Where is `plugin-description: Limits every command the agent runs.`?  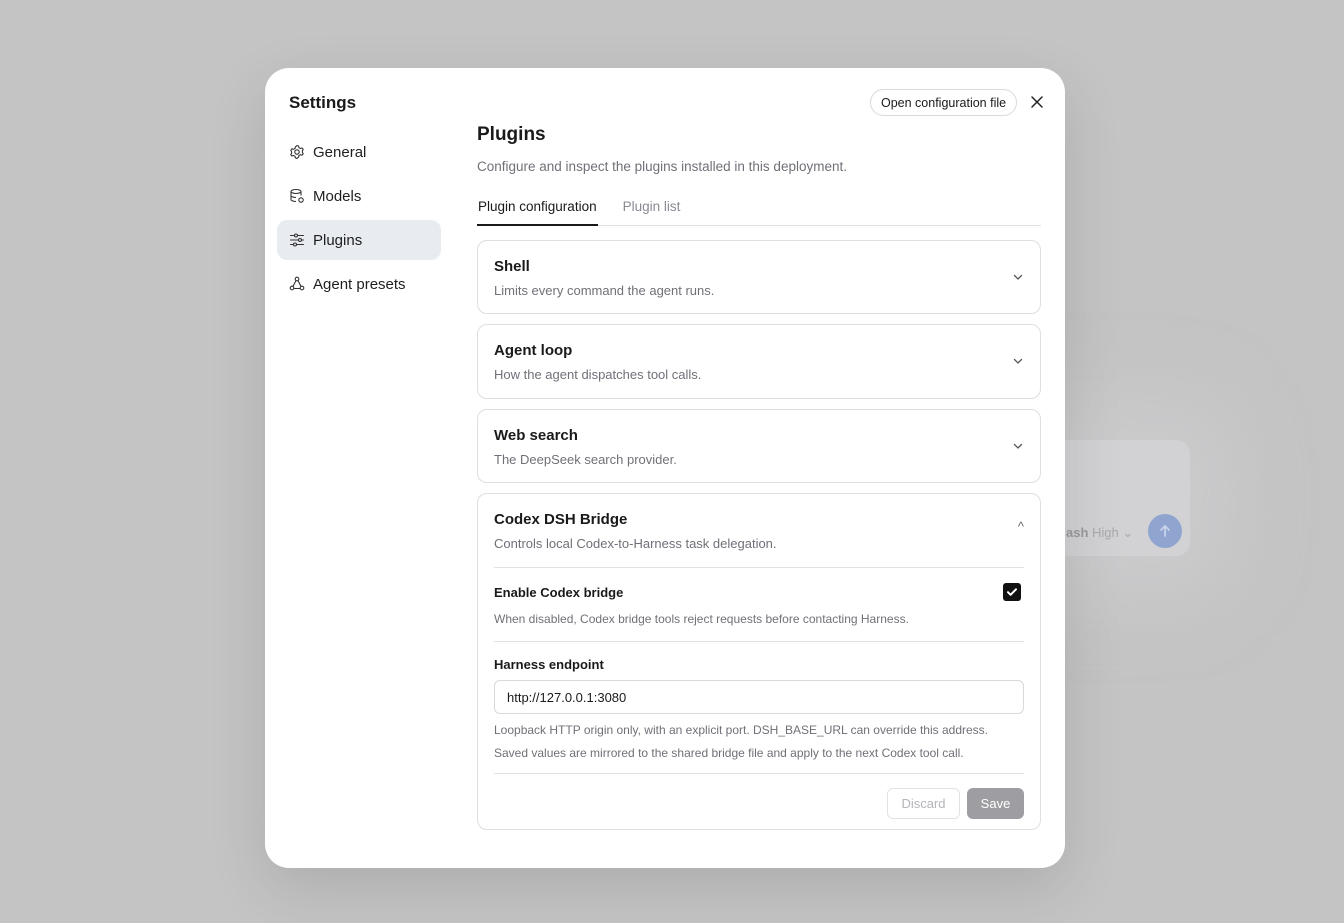
plugin-description: Limits every command the agent runs. is located at coordinates (604, 290).